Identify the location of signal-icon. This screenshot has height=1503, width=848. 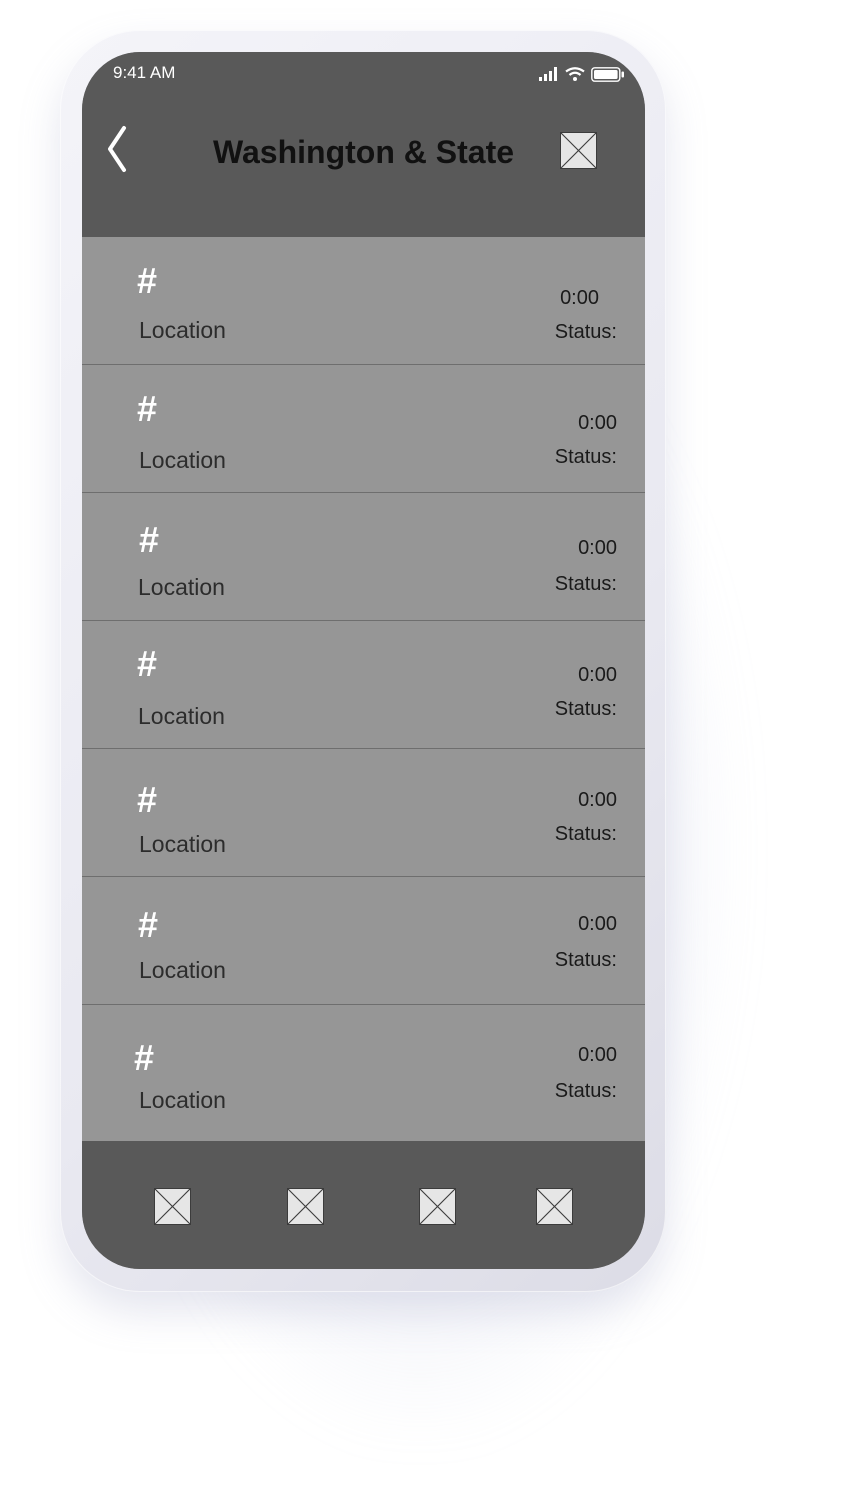
(548, 74).